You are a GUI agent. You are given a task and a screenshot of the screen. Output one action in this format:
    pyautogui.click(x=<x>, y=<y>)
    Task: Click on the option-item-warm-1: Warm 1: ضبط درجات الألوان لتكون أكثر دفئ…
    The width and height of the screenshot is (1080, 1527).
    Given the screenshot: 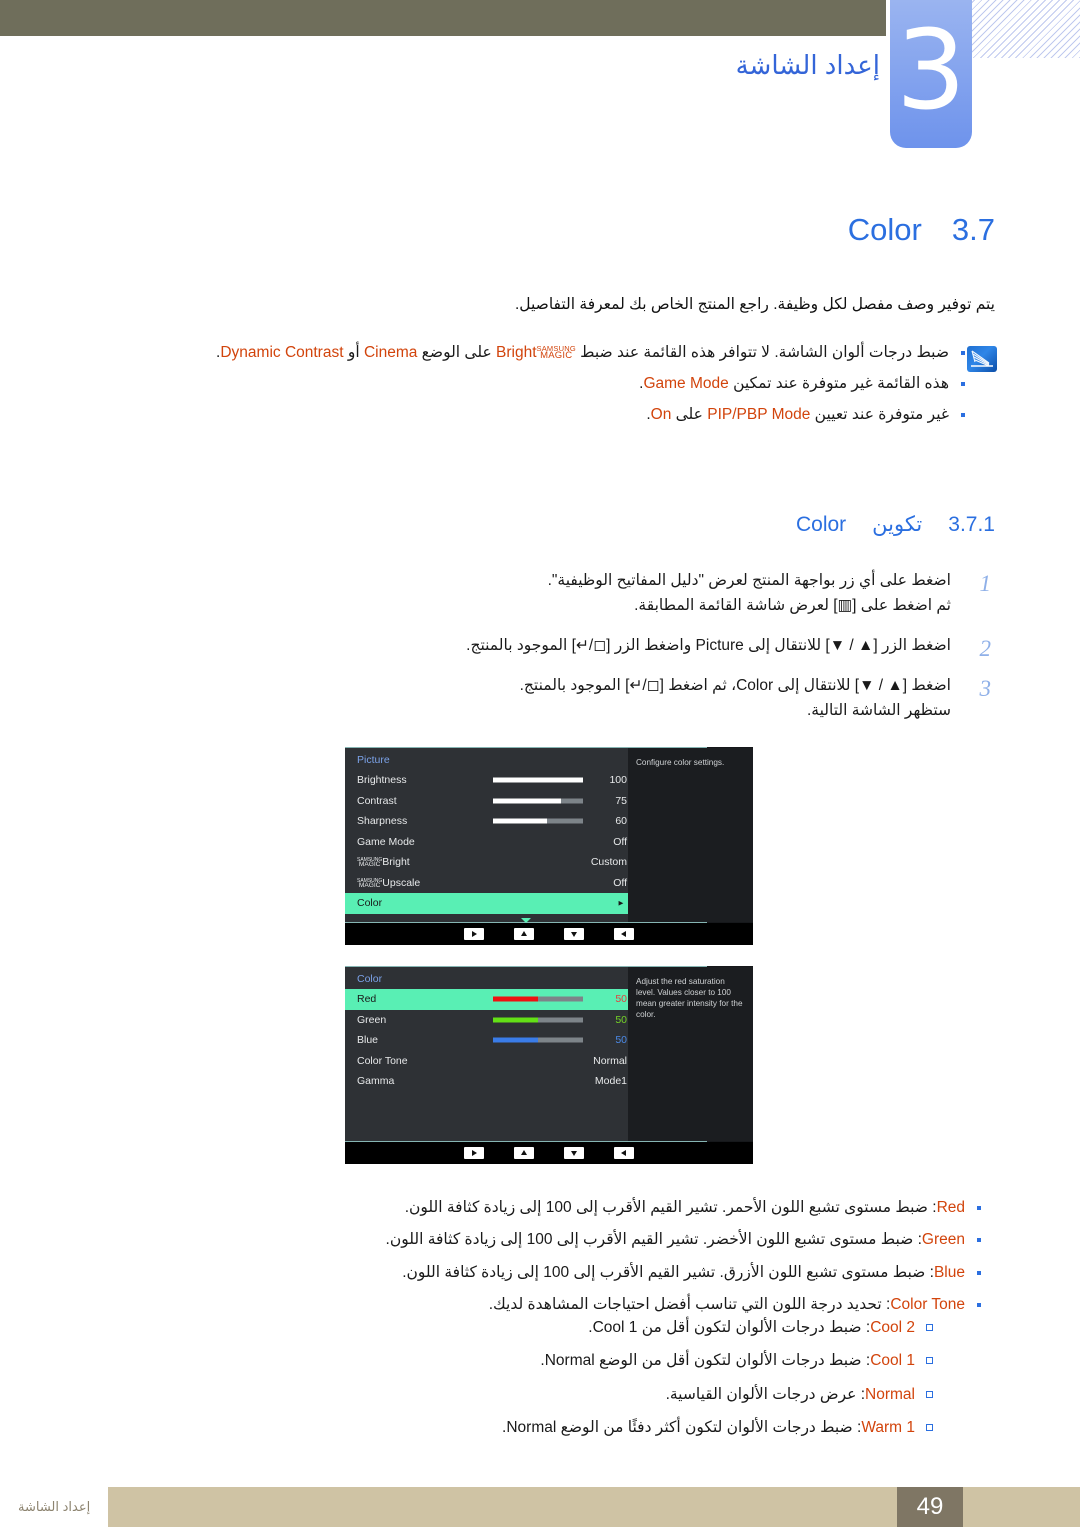 What is the action you would take?
    pyautogui.click(x=525, y=1427)
    